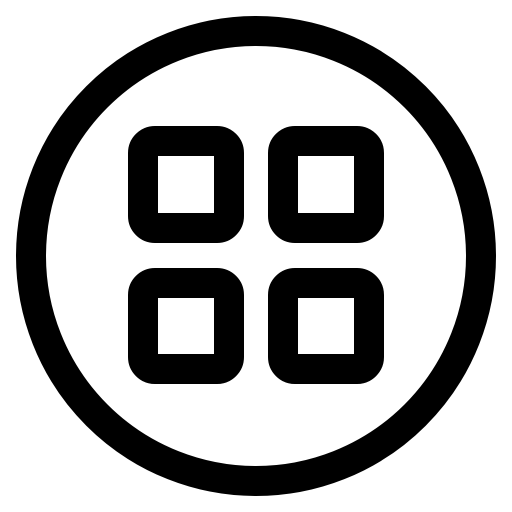 This screenshot has height=512, width=512. I want to click on grid-tile-bottom-left, so click(186, 326).